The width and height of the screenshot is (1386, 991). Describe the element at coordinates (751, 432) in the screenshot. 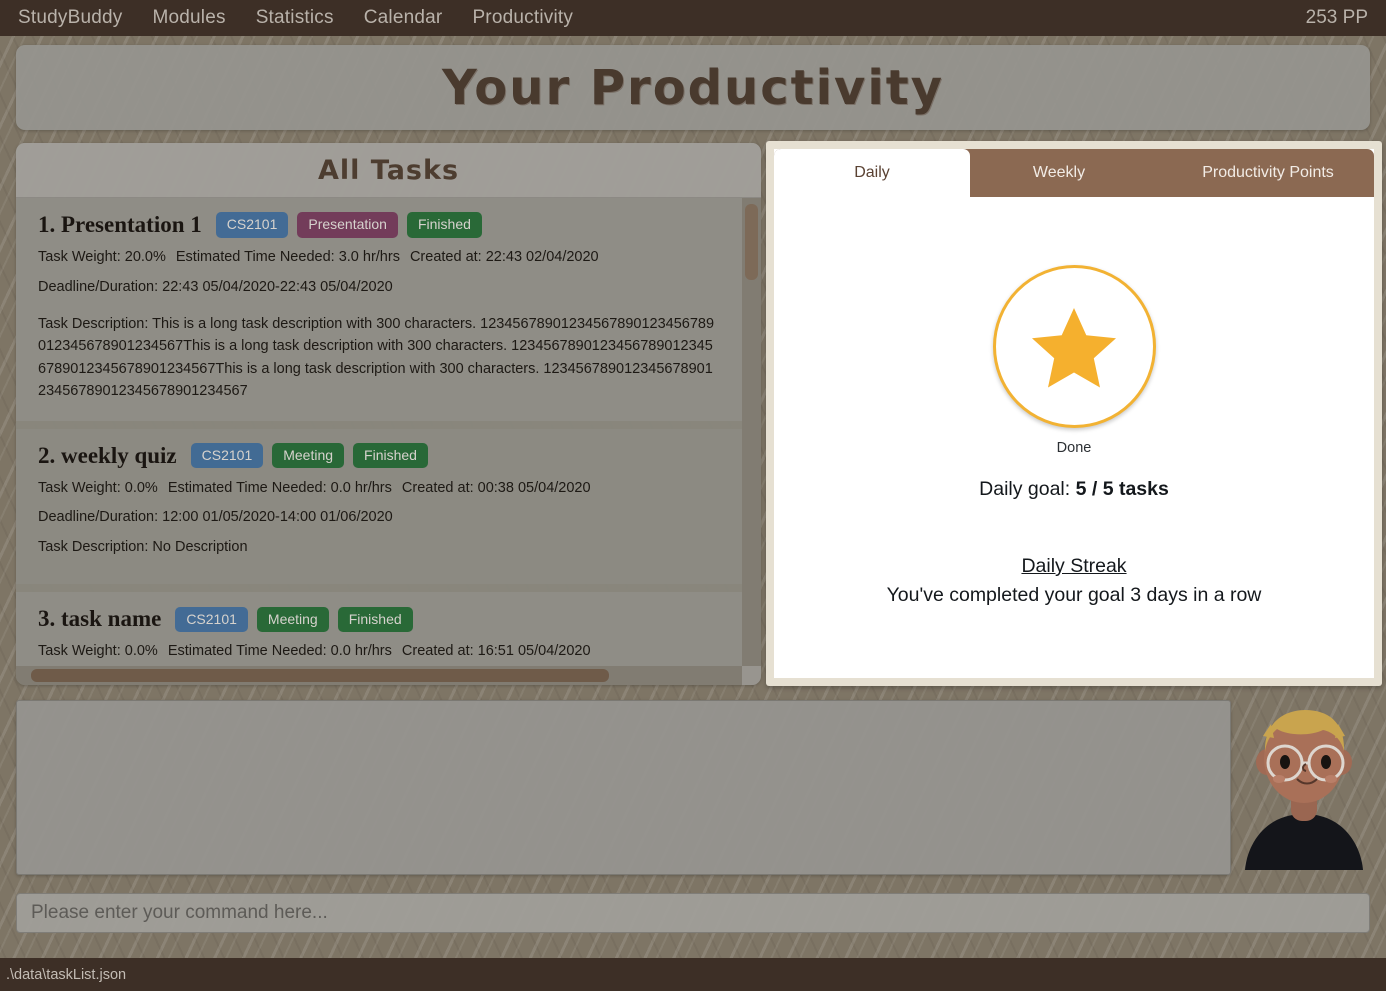

I see `task-list-vertical-scrollbar` at that location.